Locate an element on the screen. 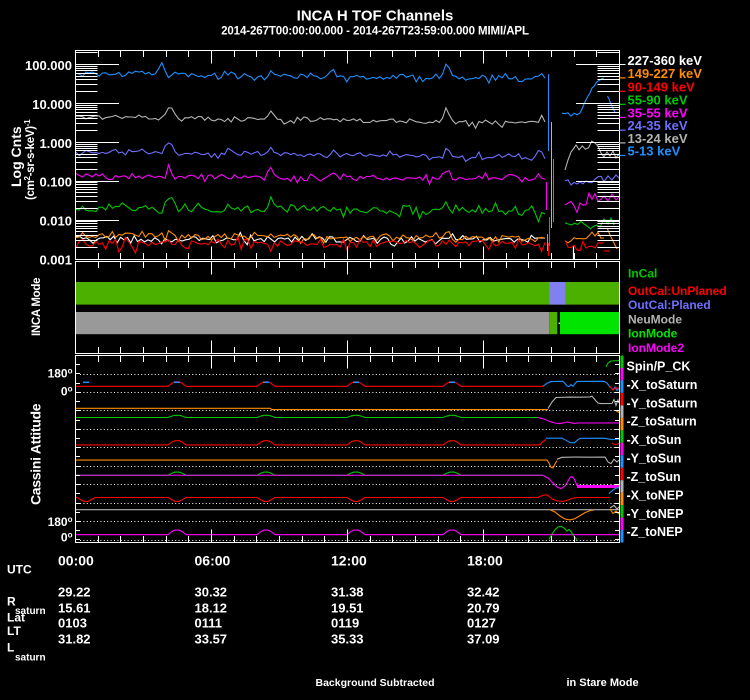 The image size is (750, 700). svg-text: Cassini Attitude is located at coordinates (36, 454).